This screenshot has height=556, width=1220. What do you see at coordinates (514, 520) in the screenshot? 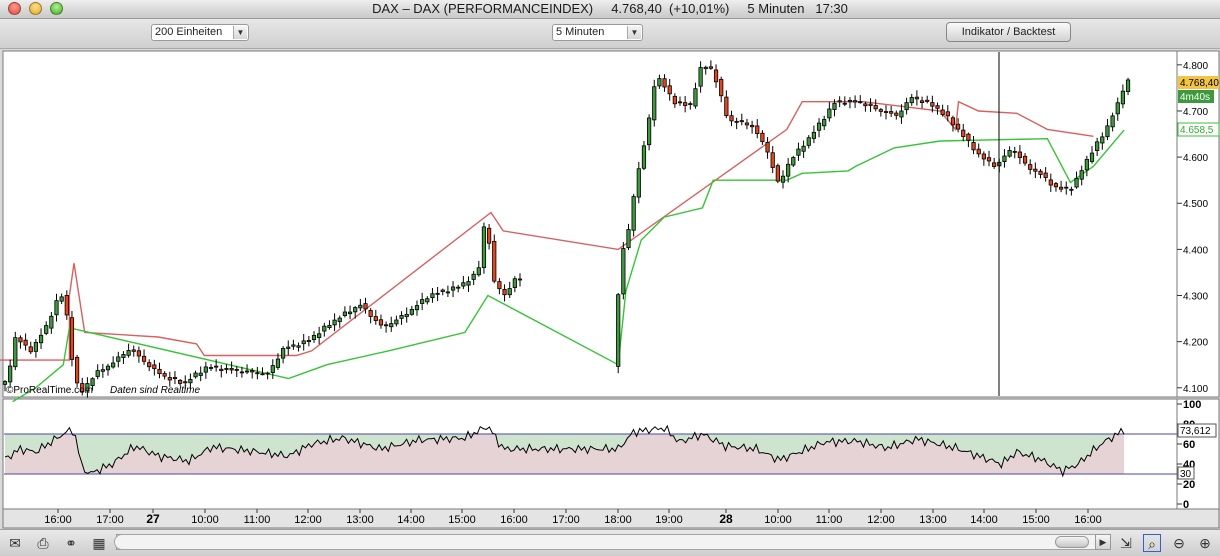
I see `time-tick-label: 16:00` at bounding box center [514, 520].